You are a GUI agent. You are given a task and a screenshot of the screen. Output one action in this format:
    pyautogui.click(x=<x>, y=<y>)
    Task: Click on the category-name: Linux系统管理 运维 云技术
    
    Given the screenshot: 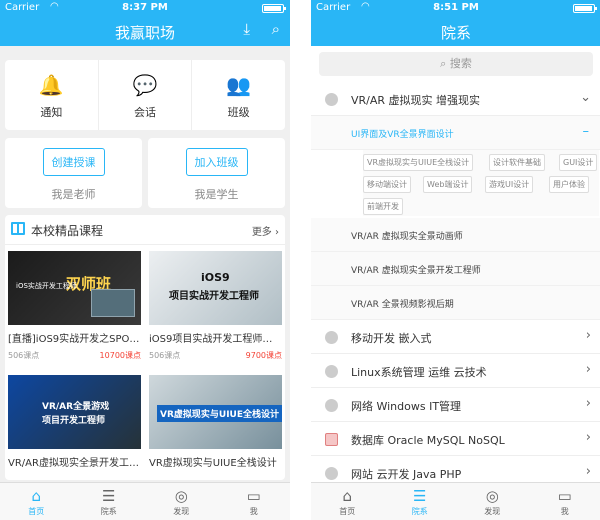 What is the action you would take?
    pyautogui.click(x=419, y=372)
    